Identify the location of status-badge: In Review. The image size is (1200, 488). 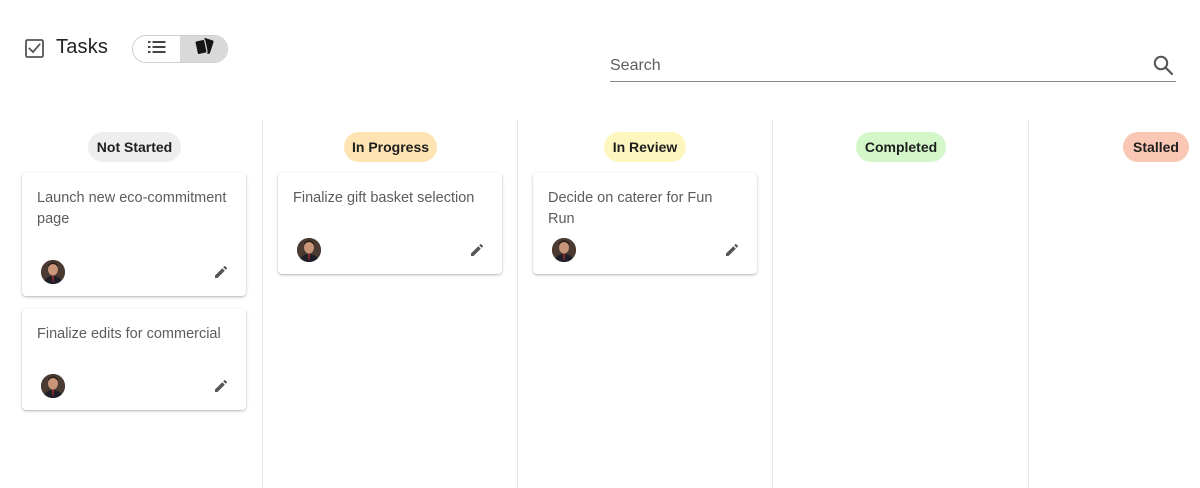
(645, 147).